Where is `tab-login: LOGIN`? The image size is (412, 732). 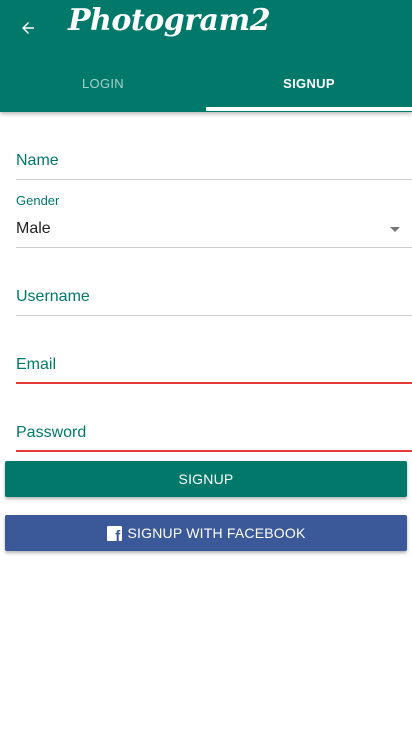 tab-login: LOGIN is located at coordinates (103, 83).